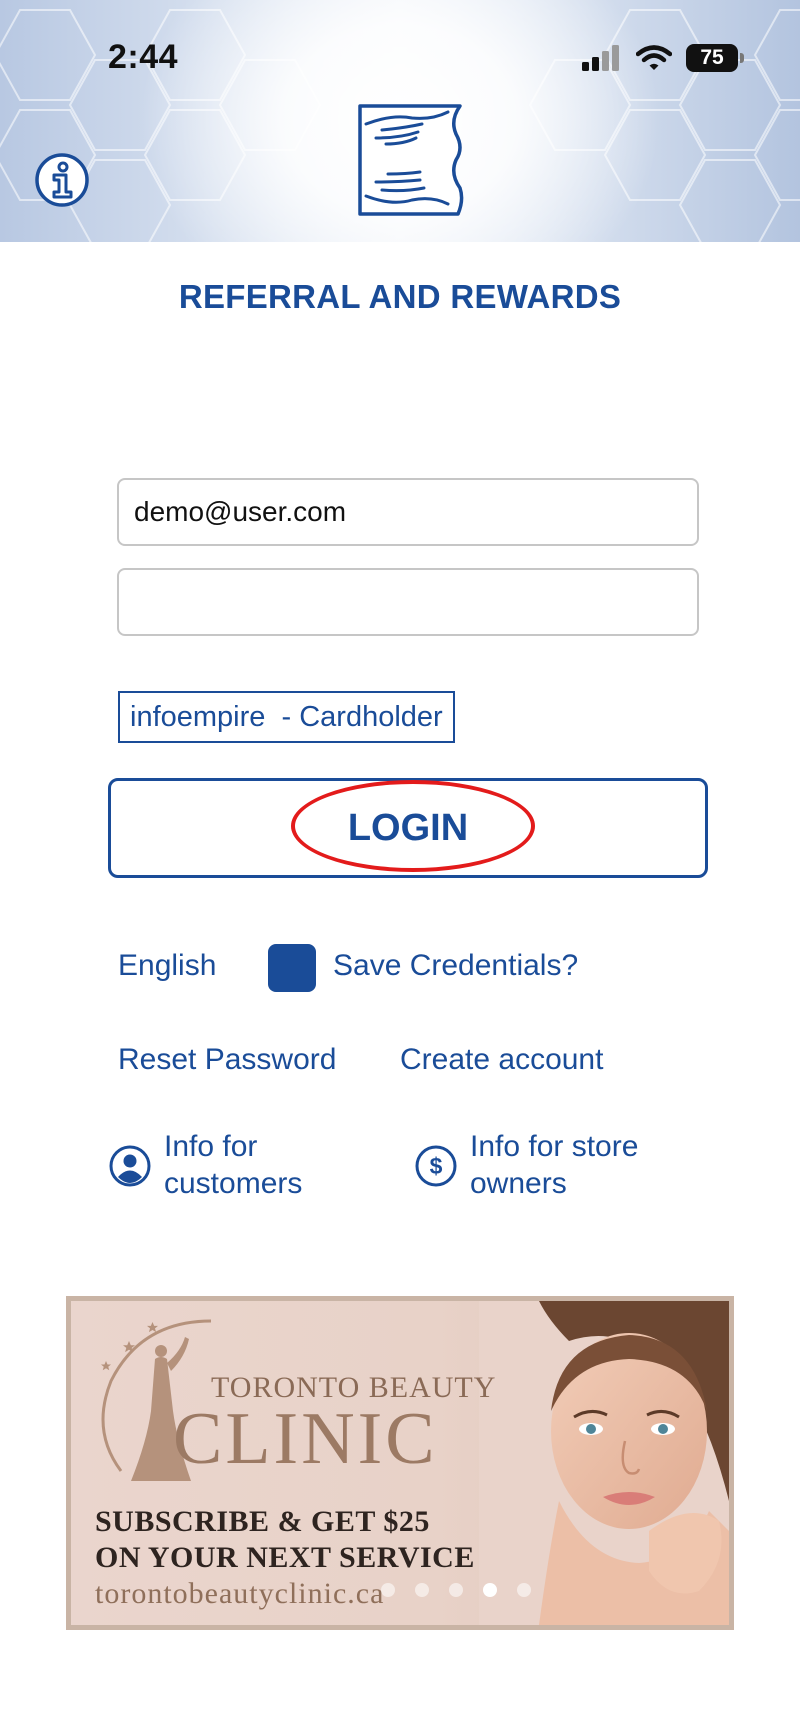 The image size is (800, 1734). I want to click on model-portrait-image, so click(604, 1463).